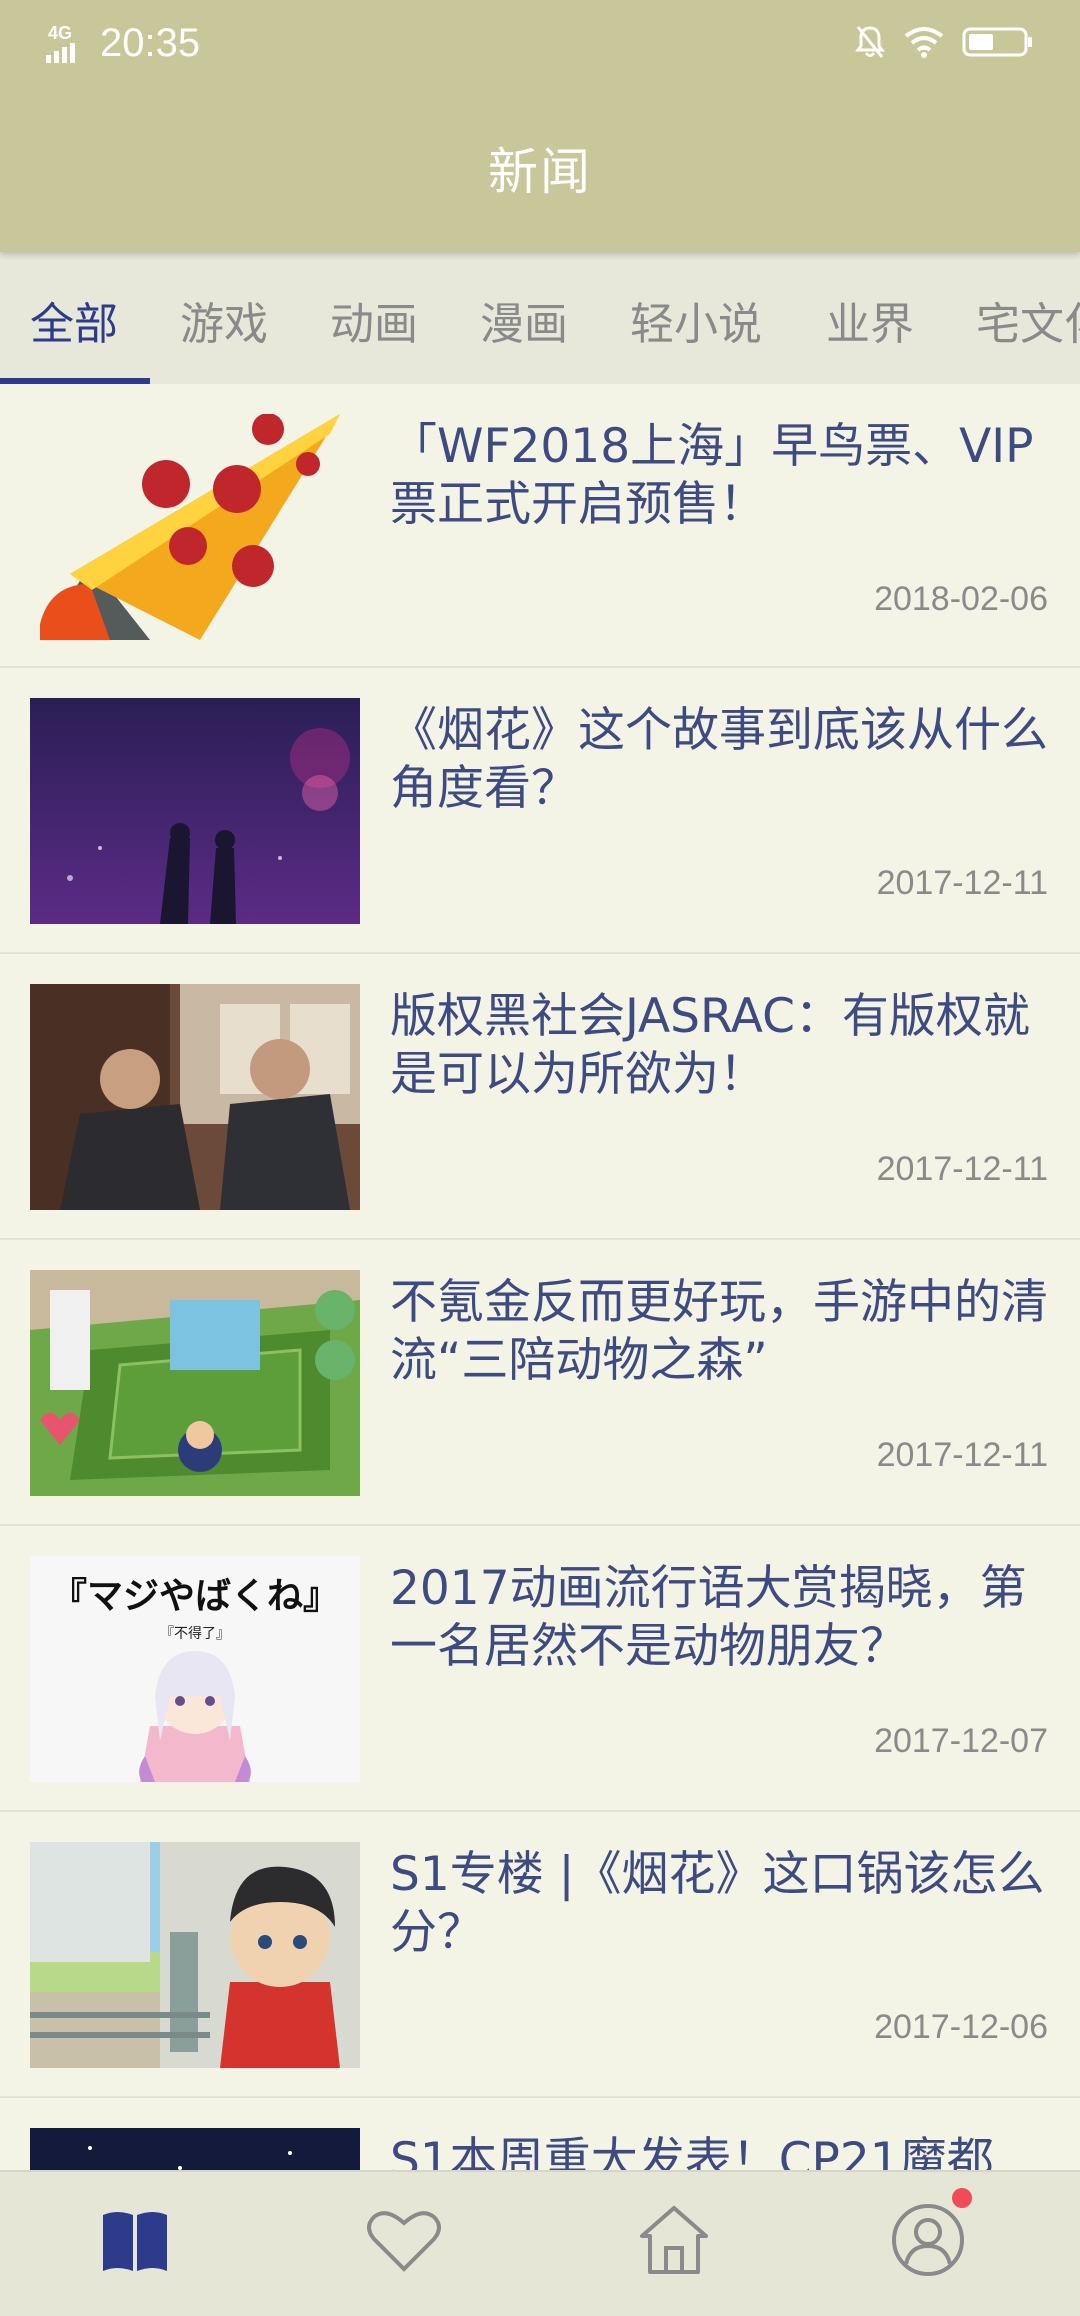 This screenshot has height=2316, width=1080. Describe the element at coordinates (75, 381) in the screenshot. I see `active-tab-indicator` at that location.